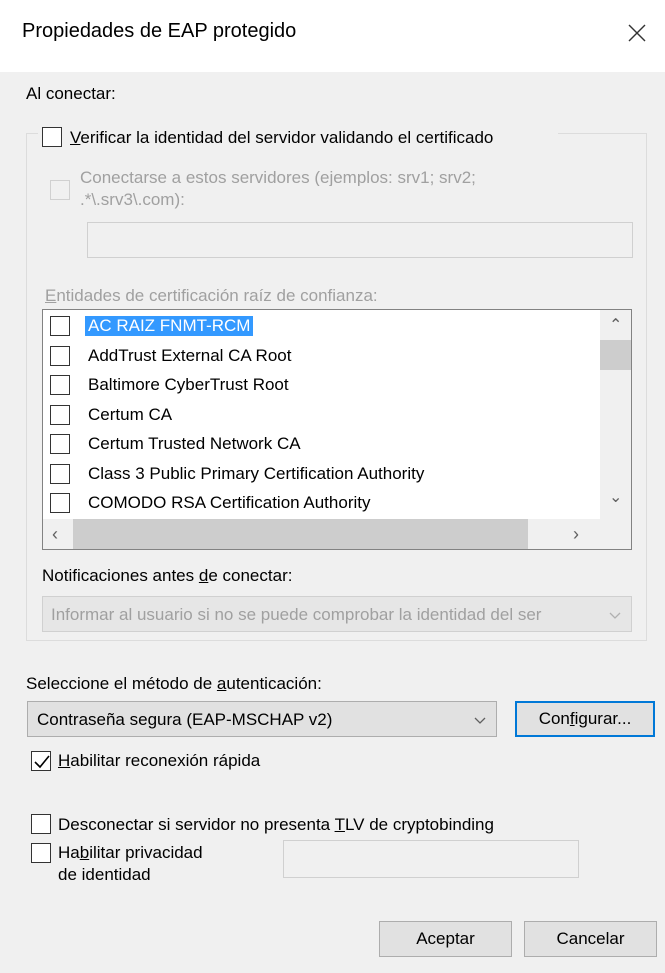  What do you see at coordinates (55, 534) in the screenshot?
I see `scroll-left-icon: ‹` at bounding box center [55, 534].